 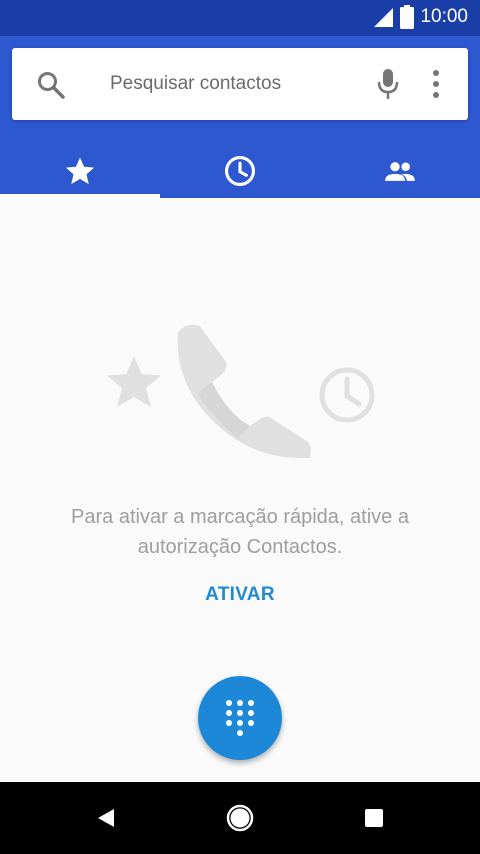 I want to click on status-icons: 10:00, so click(x=420, y=17).